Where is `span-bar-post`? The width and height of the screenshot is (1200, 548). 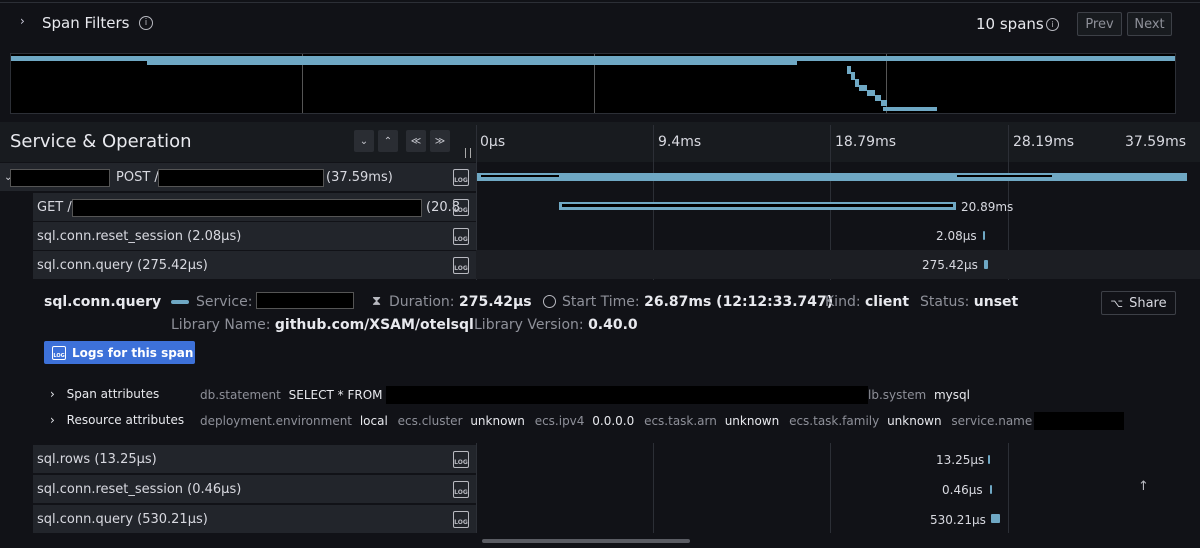 span-bar-post is located at coordinates (832, 177).